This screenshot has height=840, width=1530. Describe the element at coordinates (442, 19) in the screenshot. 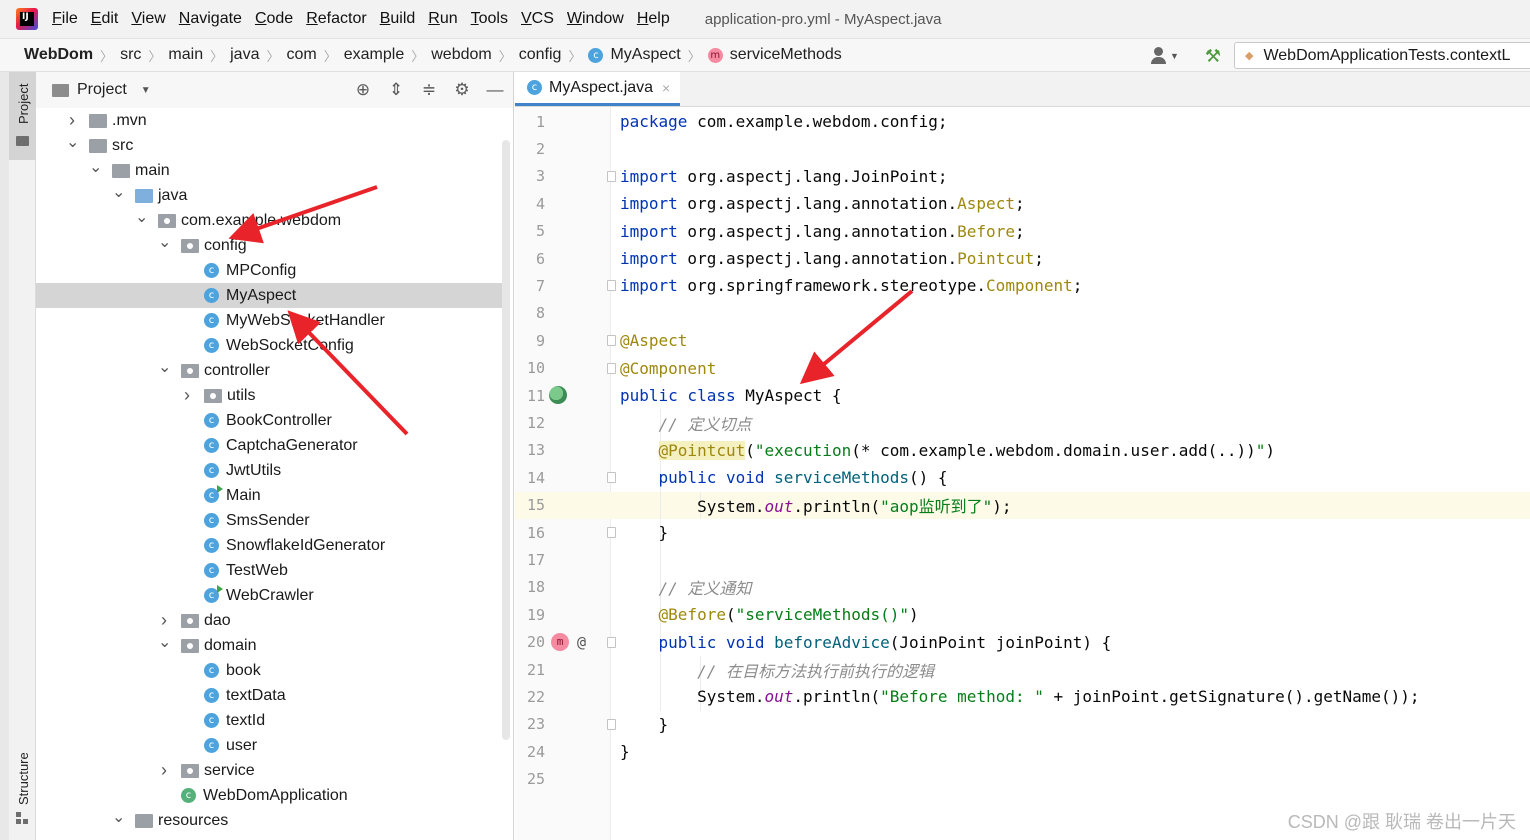

I see `menu-run: Run` at that location.